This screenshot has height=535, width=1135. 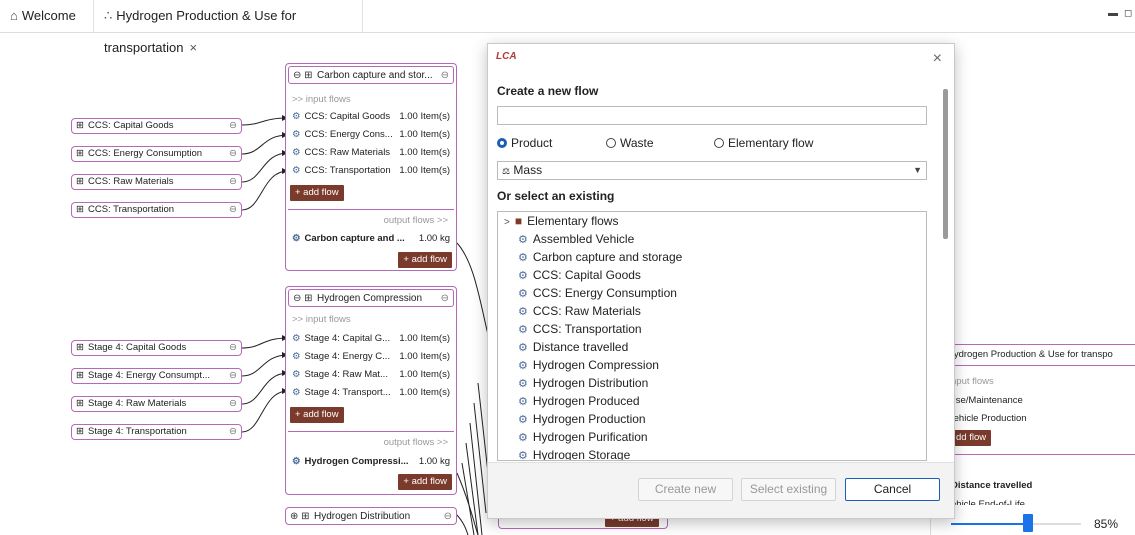 What do you see at coordinates (991, 485) in the screenshot?
I see `output-flow-row: Distance travelled` at bounding box center [991, 485].